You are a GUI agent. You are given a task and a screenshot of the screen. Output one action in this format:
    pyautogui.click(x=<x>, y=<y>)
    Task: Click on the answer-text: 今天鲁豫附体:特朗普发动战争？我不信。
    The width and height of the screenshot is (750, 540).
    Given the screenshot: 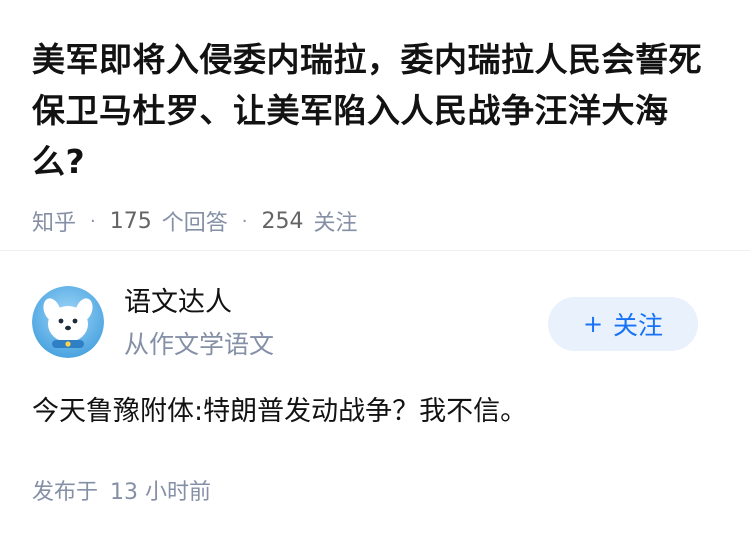 What is the action you would take?
    pyautogui.click(x=279, y=412)
    